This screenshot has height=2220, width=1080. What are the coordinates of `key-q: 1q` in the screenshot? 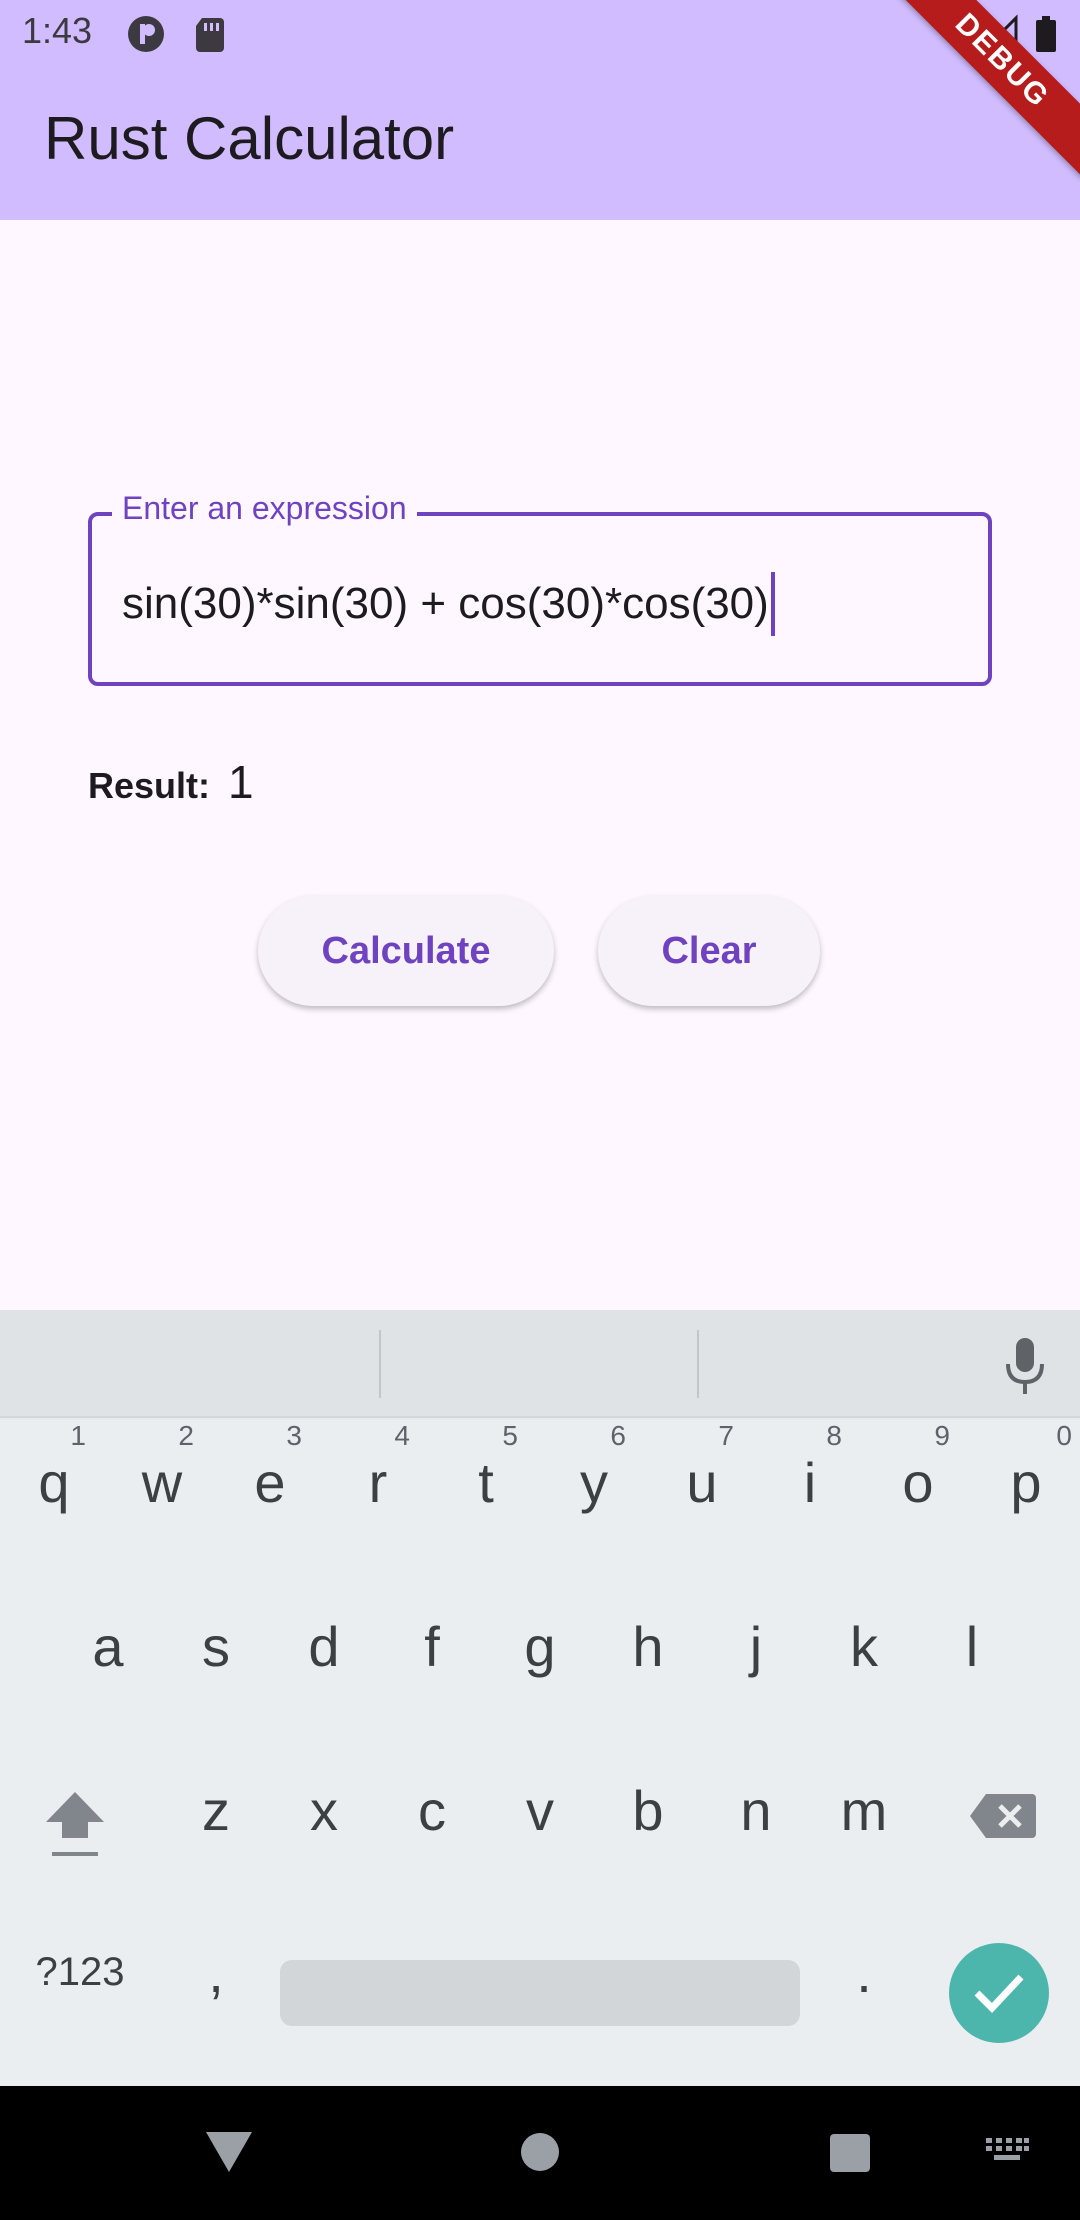 It's located at (54, 1480).